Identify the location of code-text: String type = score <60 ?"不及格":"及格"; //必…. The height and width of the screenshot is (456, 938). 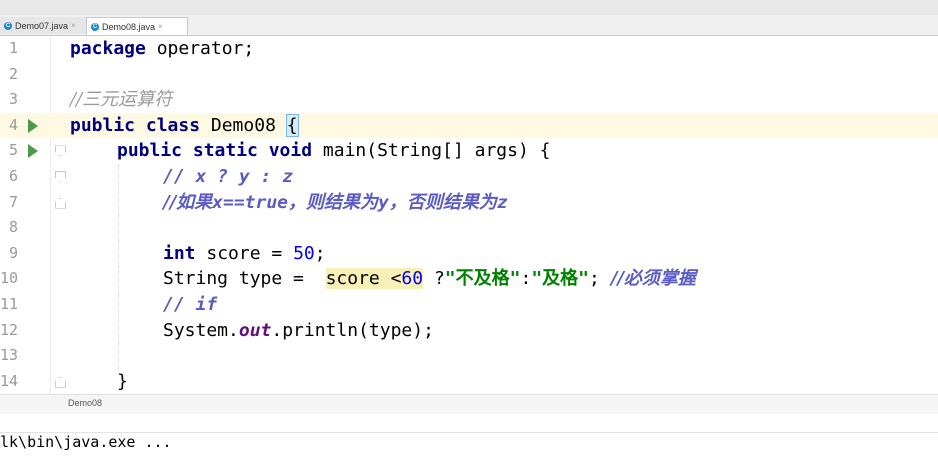
(429, 279).